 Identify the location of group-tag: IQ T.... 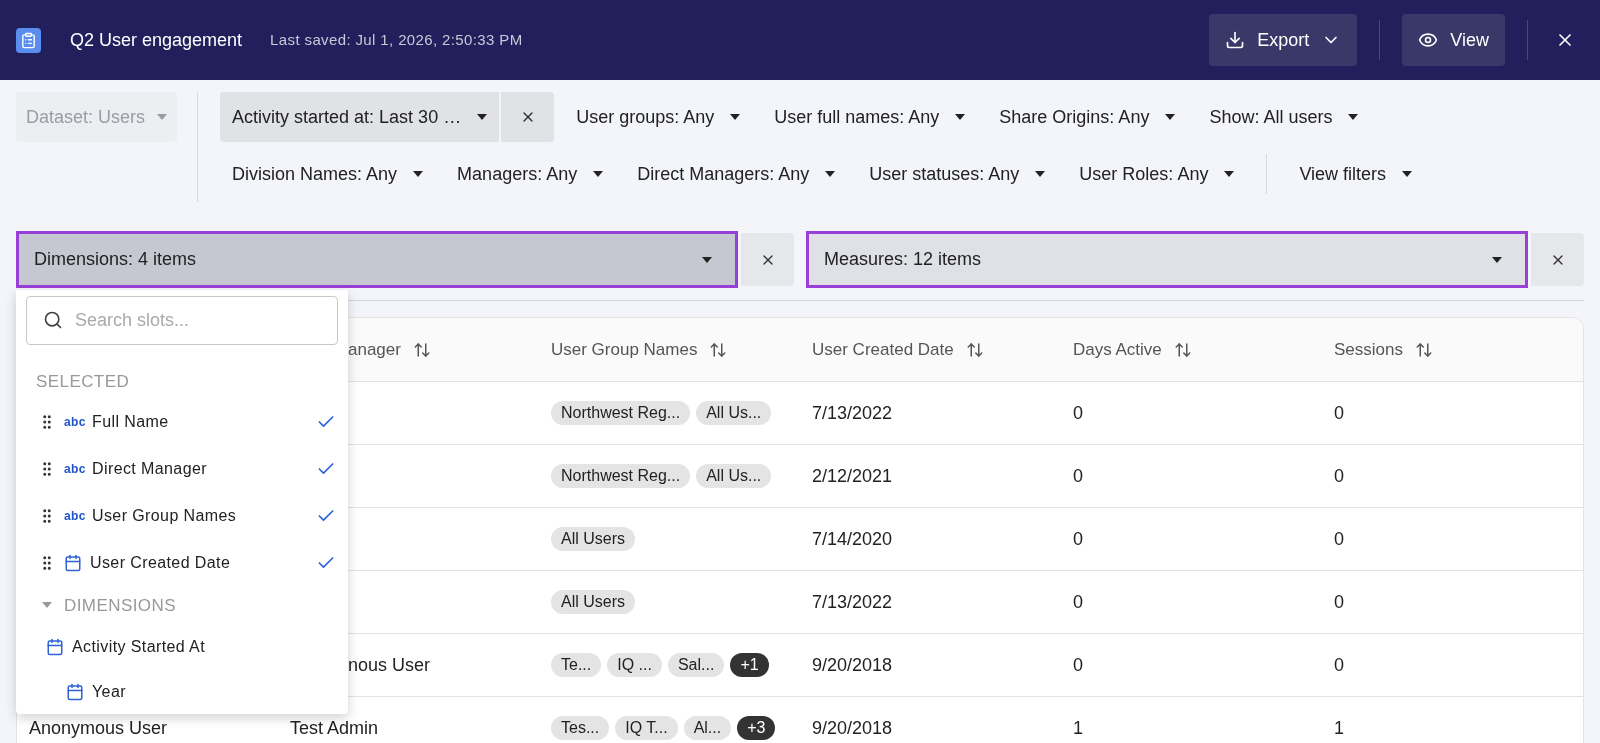
(646, 728).